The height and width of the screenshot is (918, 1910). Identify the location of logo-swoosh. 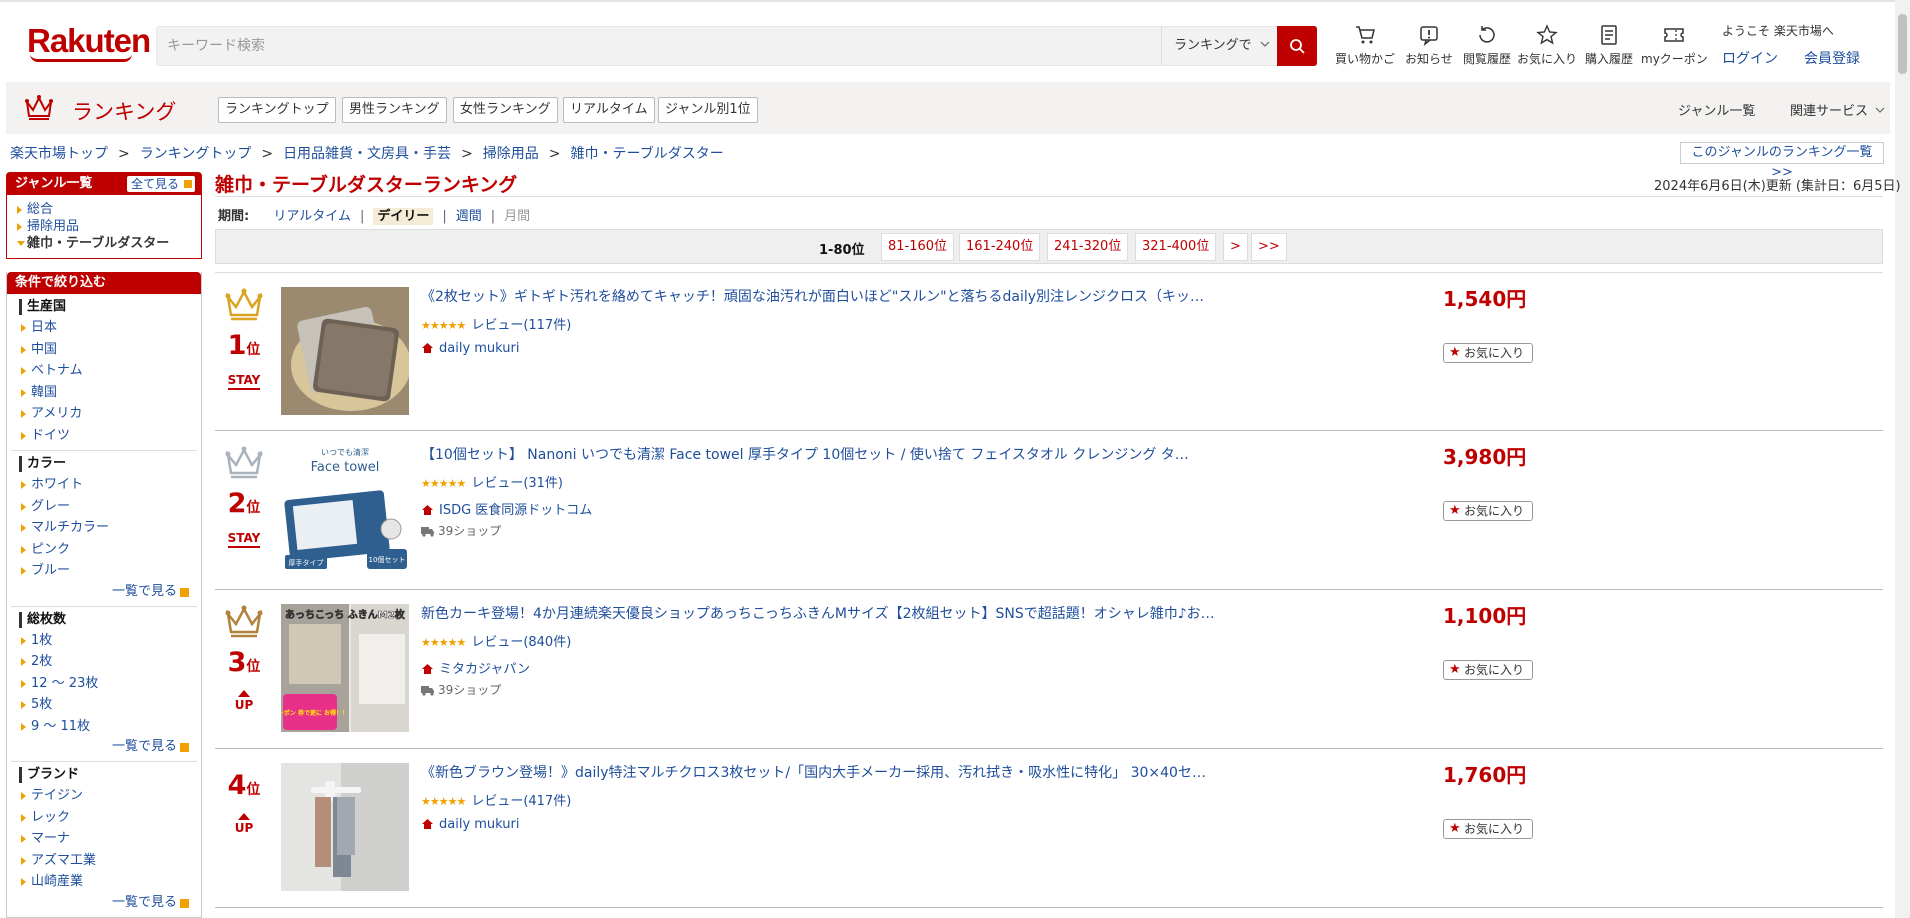
(81, 58).